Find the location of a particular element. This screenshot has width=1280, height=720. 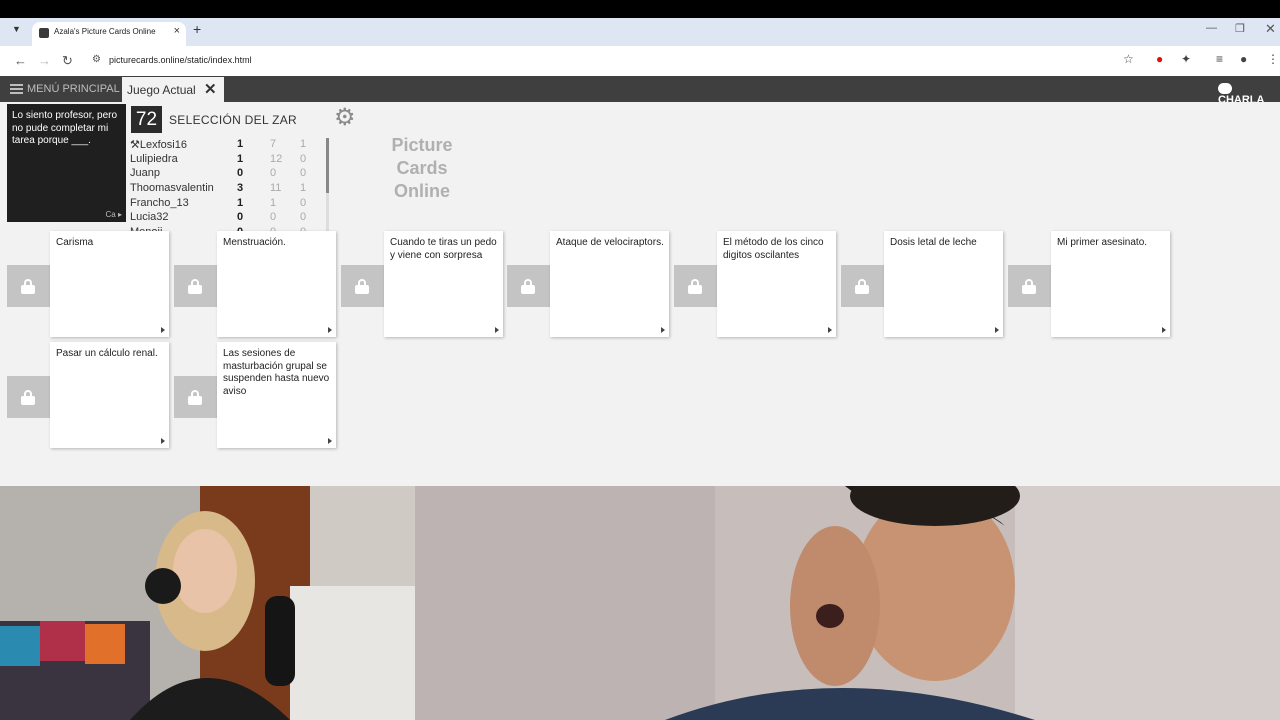

new-tab-icon: + is located at coordinates (197, 29).